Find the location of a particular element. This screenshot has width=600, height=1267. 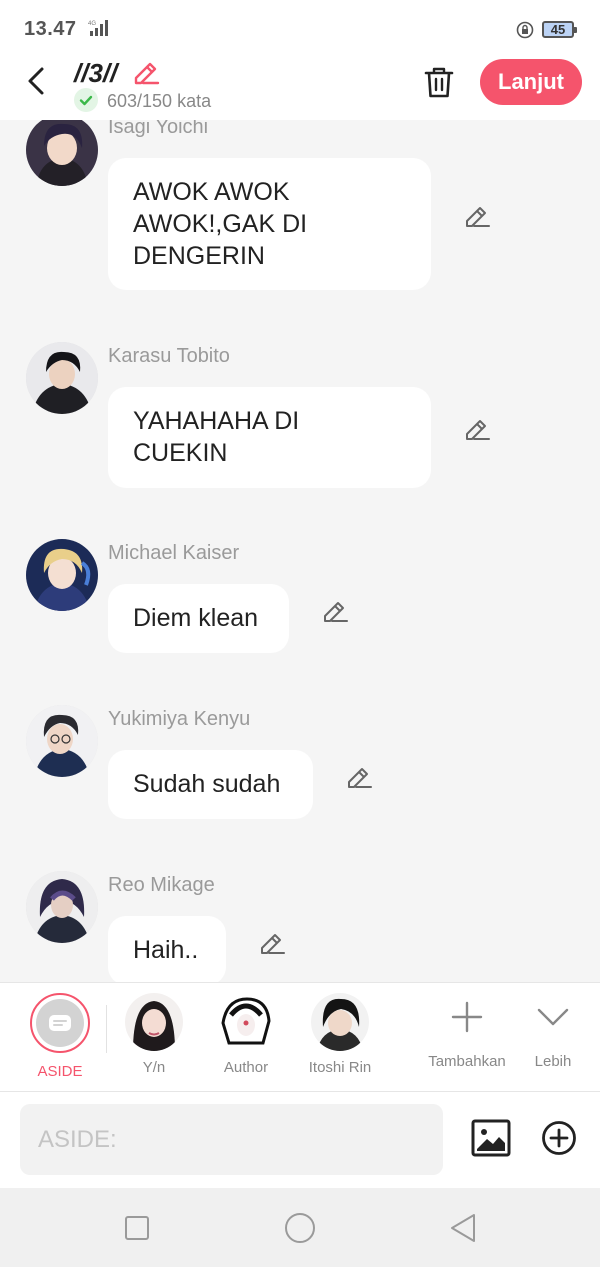

chat-bubble-icon is located at coordinates (60, 1023).